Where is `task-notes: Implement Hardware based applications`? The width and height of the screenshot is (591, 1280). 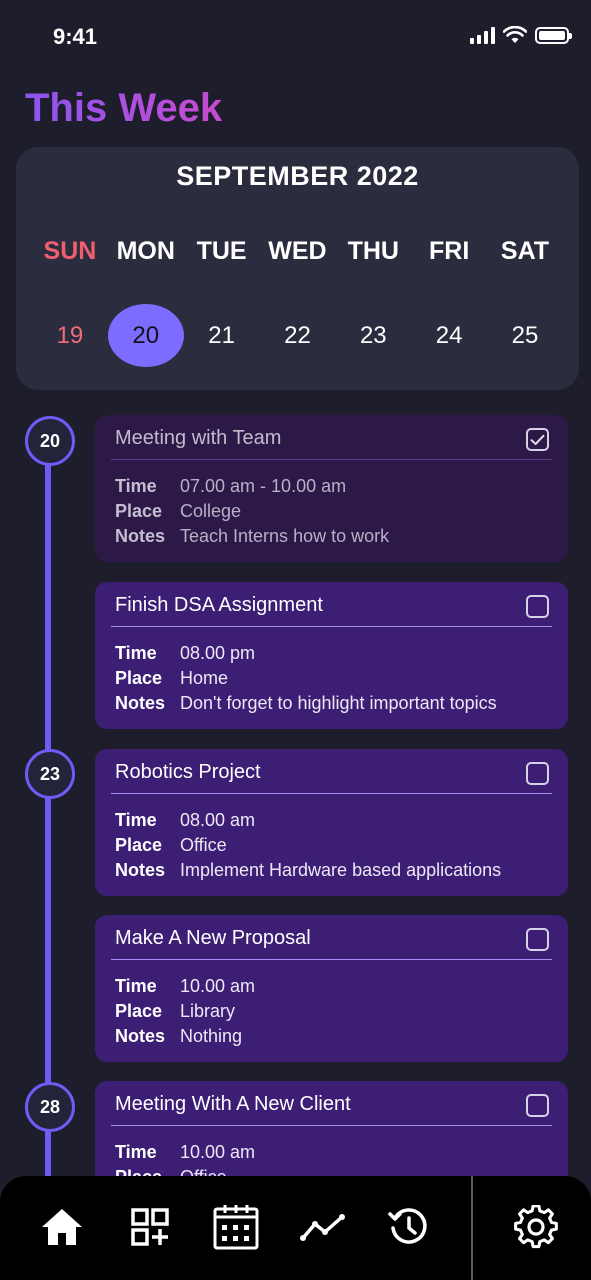
task-notes: Implement Hardware based applications is located at coordinates (341, 870).